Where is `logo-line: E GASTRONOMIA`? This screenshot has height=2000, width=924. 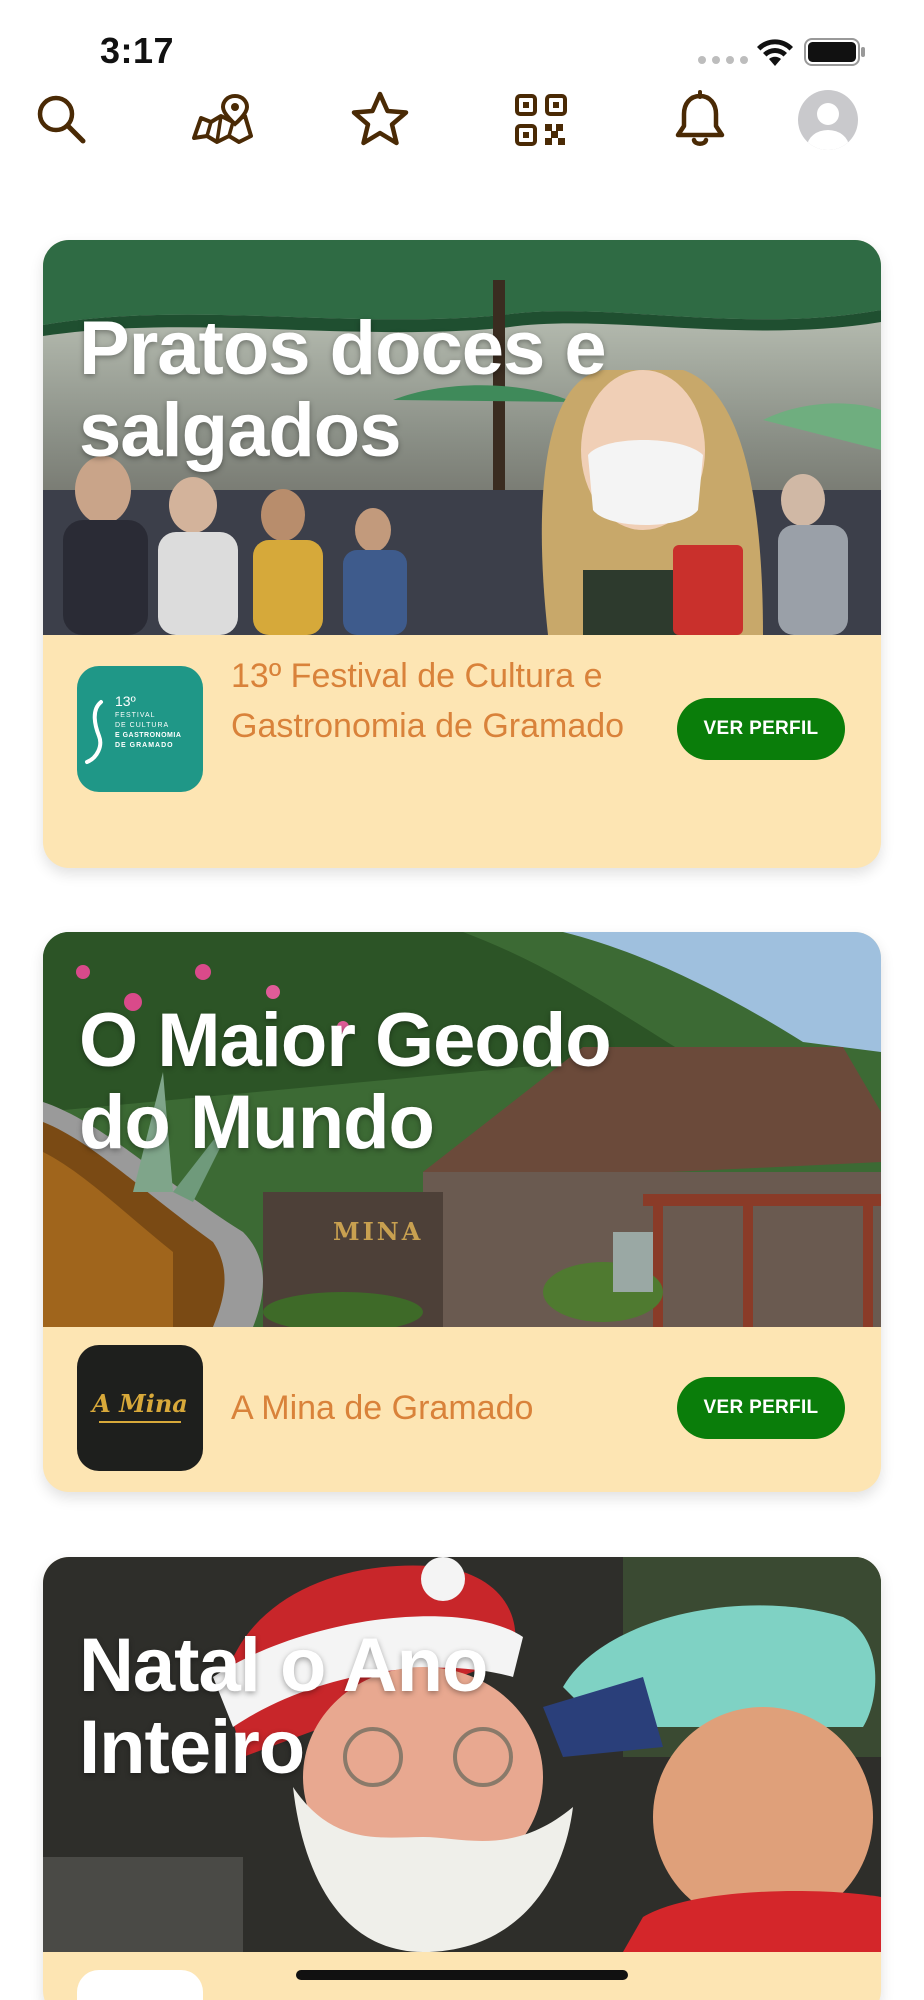
logo-line: E GASTRONOMIA is located at coordinates (148, 735).